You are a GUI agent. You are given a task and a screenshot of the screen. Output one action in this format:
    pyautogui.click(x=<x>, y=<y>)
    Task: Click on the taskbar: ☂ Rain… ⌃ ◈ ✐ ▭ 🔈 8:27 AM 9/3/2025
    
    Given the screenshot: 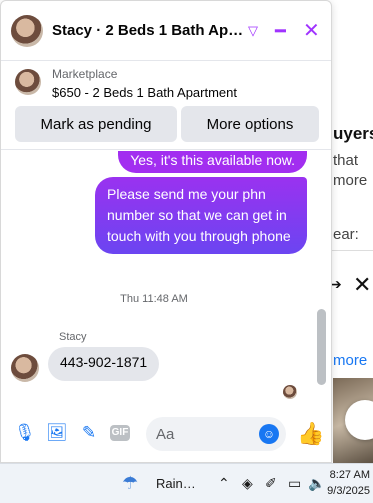 What is the action you would take?
    pyautogui.click(x=186, y=483)
    